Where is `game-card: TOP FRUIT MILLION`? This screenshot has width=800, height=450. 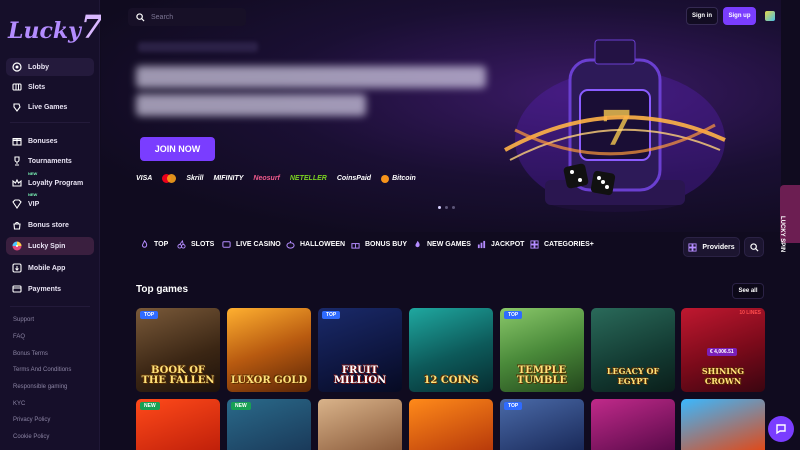
game-card: TOP FRUIT MILLION is located at coordinates (360, 350).